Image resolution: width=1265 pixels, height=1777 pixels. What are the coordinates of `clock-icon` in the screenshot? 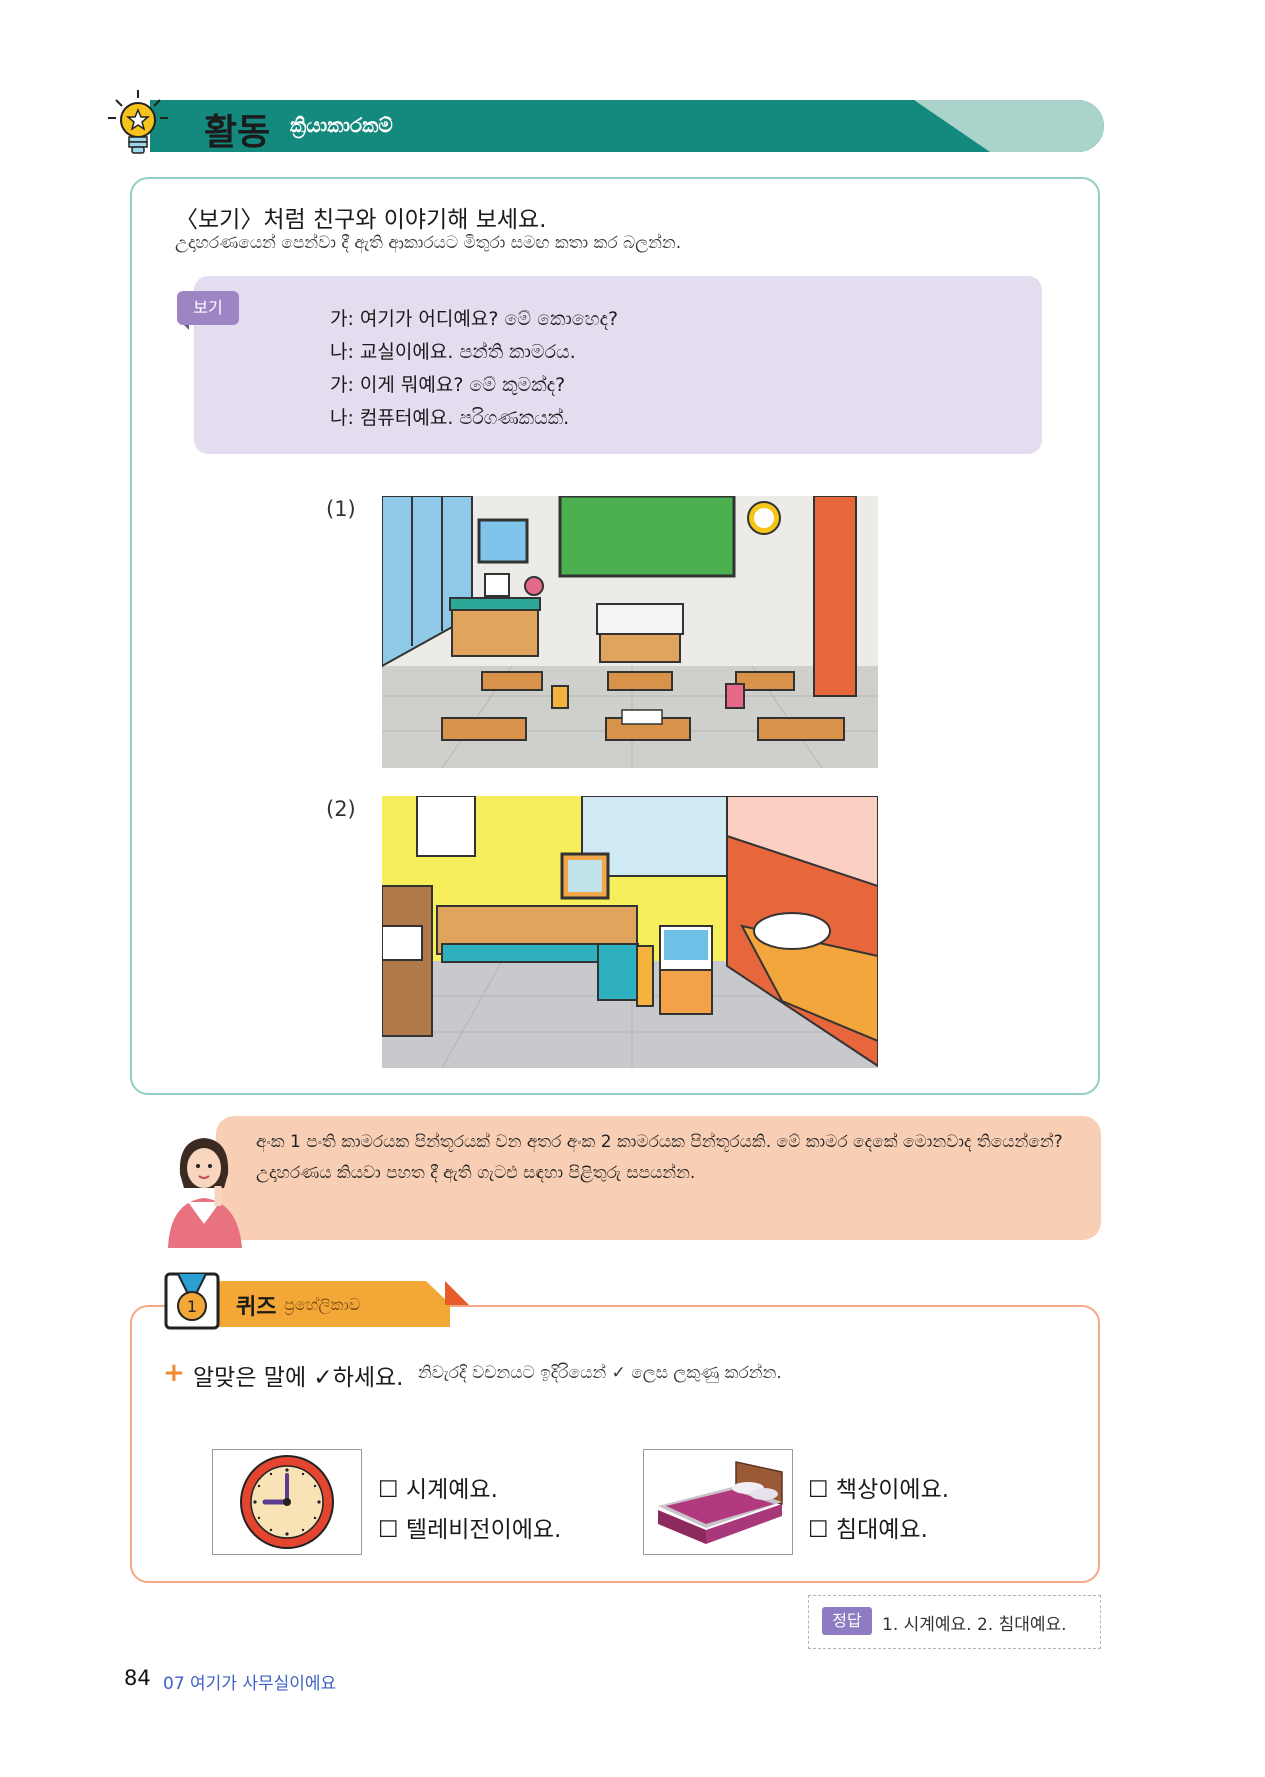 It's located at (287, 1502).